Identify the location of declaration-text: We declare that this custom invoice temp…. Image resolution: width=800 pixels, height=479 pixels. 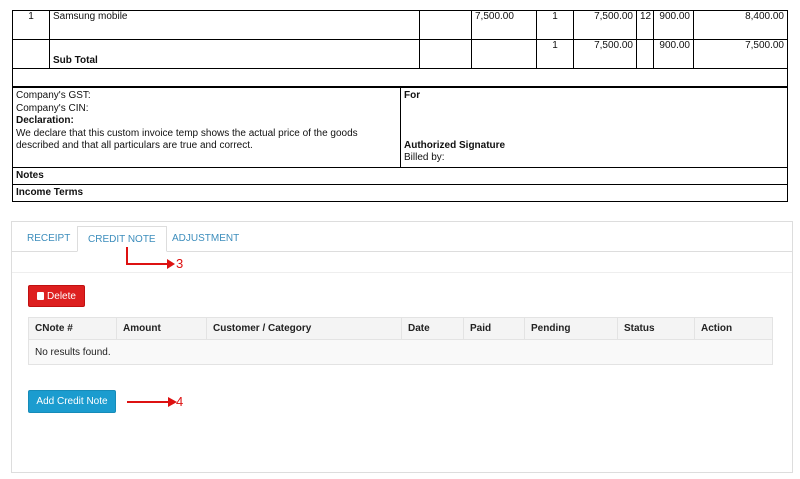
(187, 139).